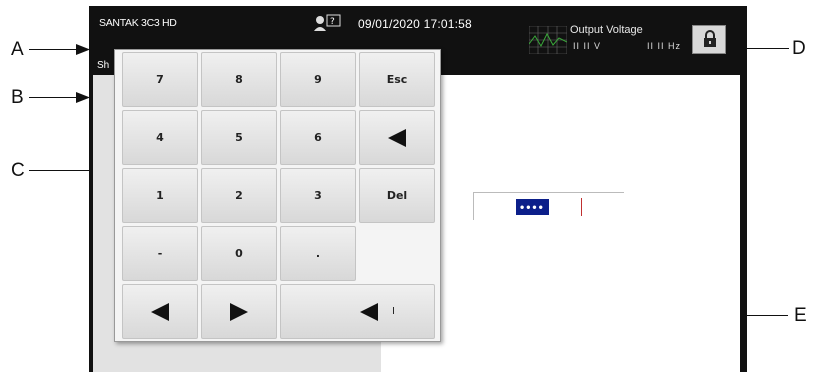 The image size is (817, 373). I want to click on output-voltage-title: Output Voltage, so click(606, 30).